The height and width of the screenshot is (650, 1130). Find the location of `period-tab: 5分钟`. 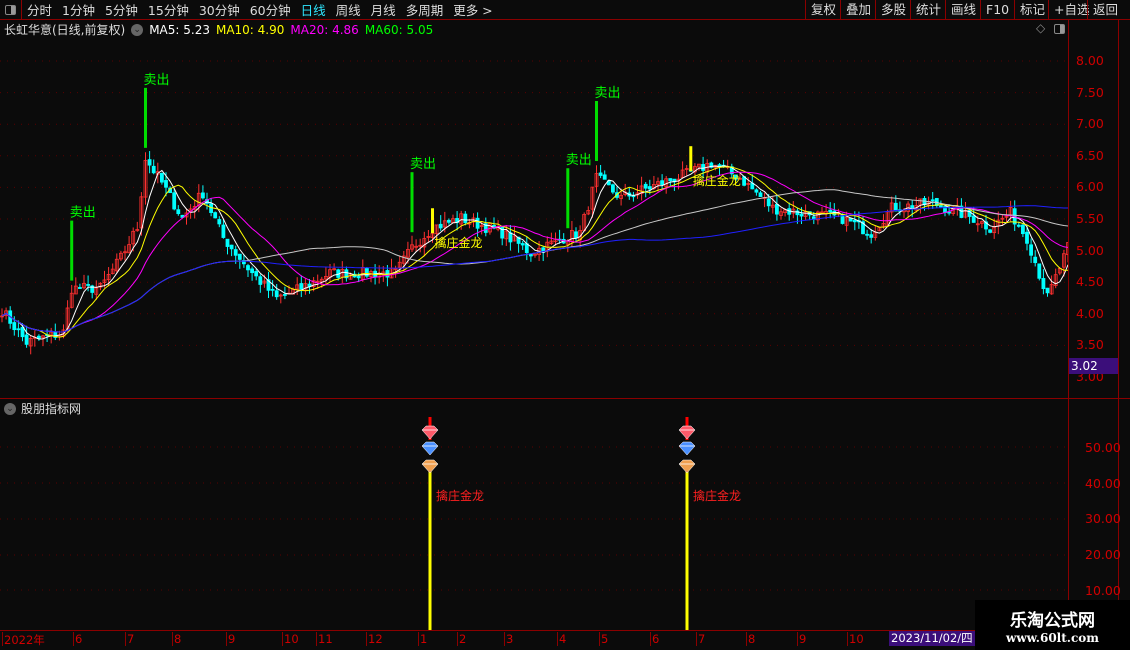

period-tab: 5分钟 is located at coordinates (121, 9).